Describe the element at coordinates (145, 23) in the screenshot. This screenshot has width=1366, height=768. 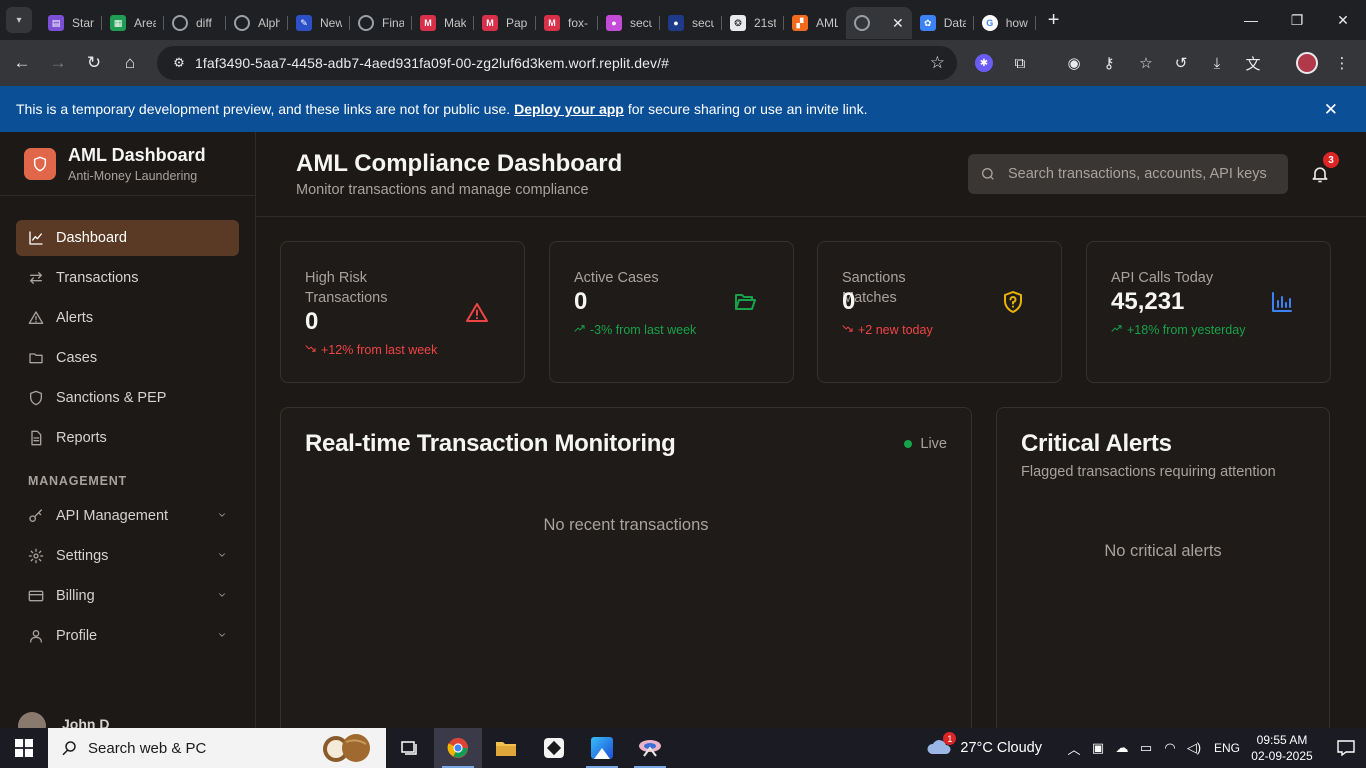
I see `tab-title: Area` at that location.